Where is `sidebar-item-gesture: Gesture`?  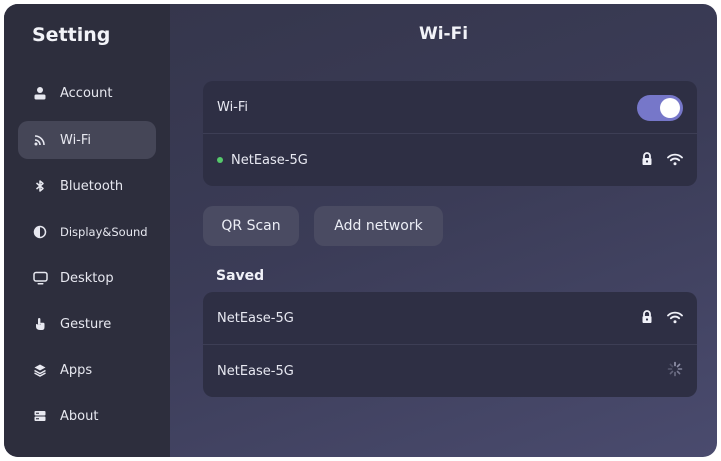 sidebar-item-gesture: Gesture is located at coordinates (87, 324).